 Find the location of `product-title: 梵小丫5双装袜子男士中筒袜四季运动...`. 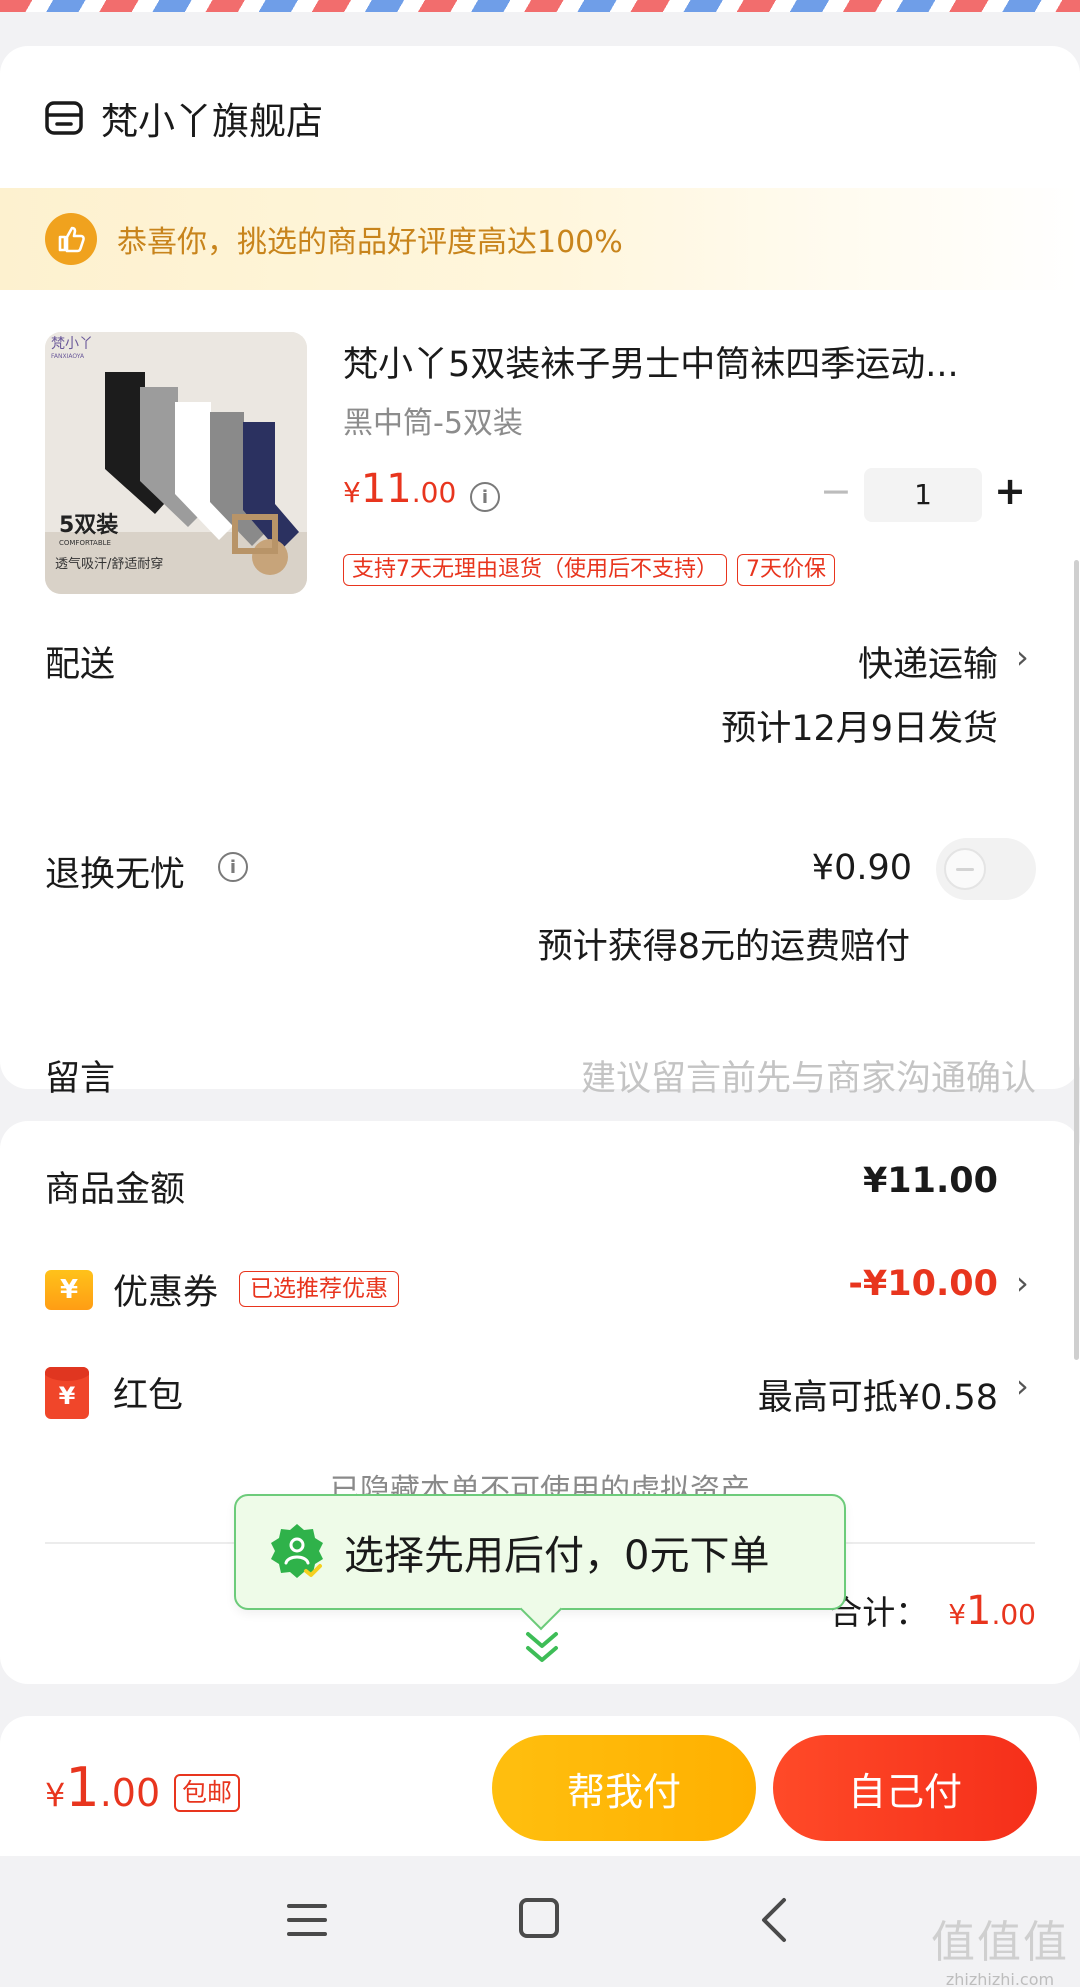

product-title: 梵小丫5双装袜子男士中筒袜四季运动... is located at coordinates (683, 361).